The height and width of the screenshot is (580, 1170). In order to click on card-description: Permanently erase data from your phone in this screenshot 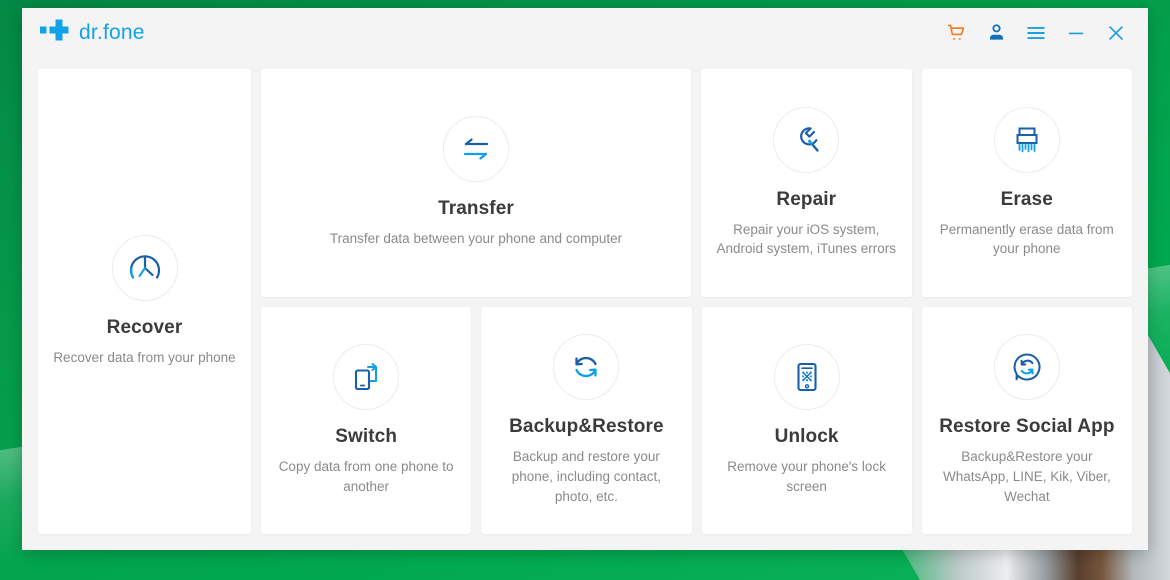, I will do `click(1026, 239)`.